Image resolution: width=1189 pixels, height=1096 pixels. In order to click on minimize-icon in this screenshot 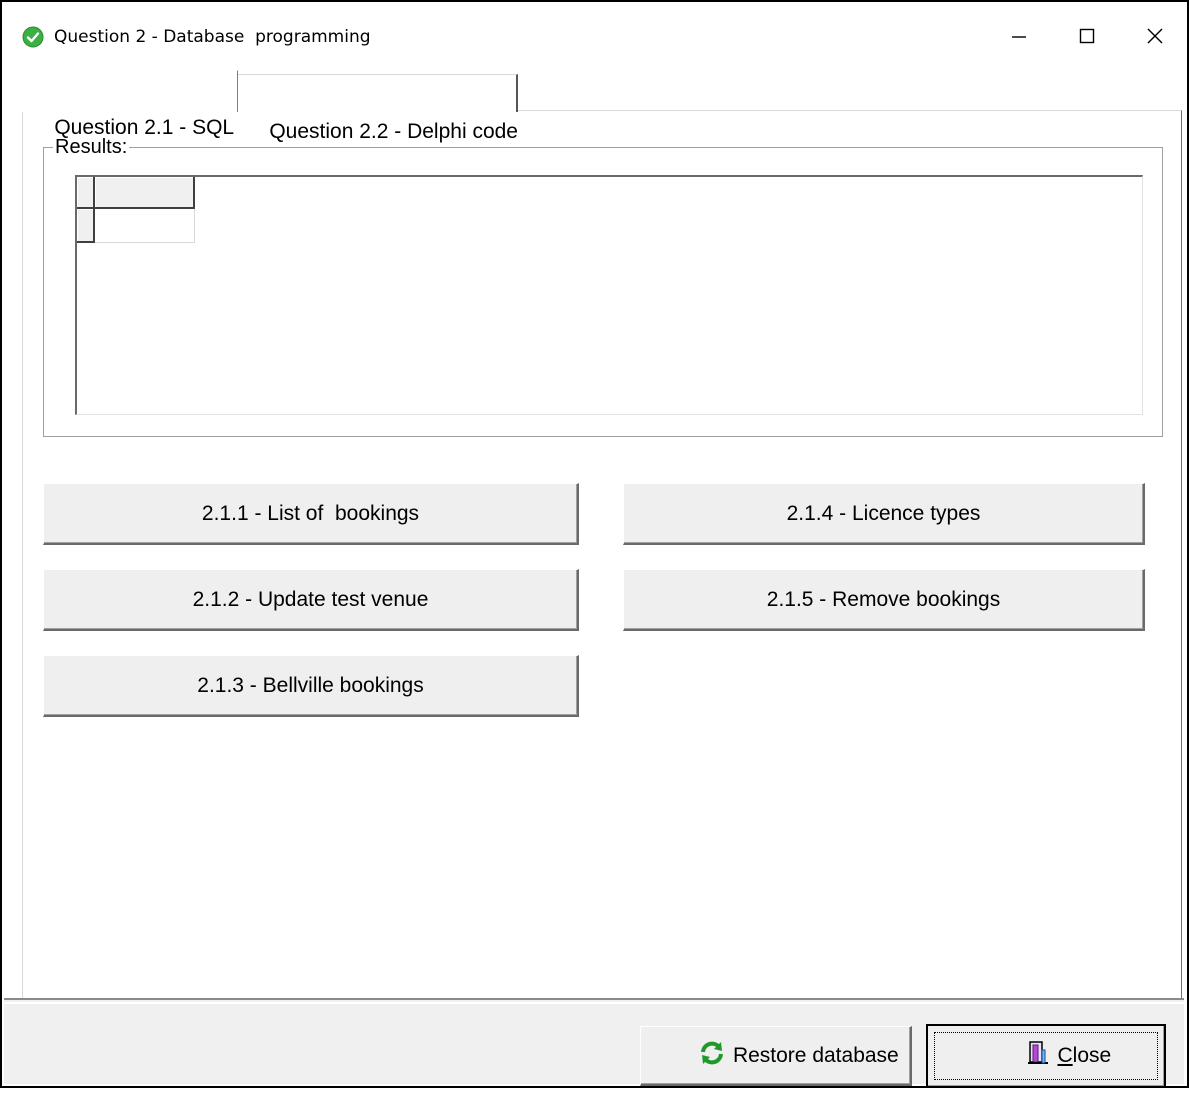, I will do `click(1019, 37)`.